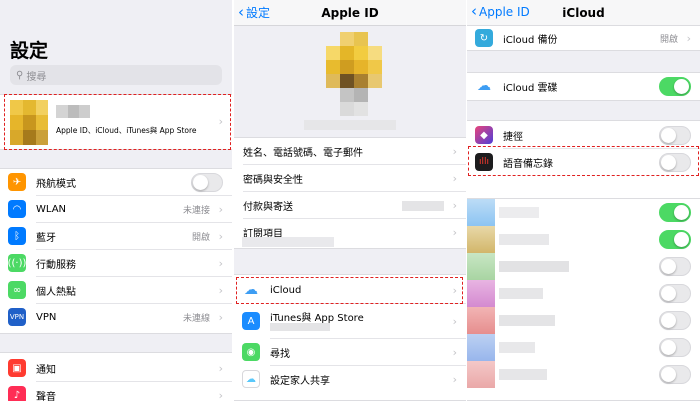 The width and height of the screenshot is (700, 401). Describe the element at coordinates (251, 352) in the screenshot. I see `find-my-icon: ◉` at that location.